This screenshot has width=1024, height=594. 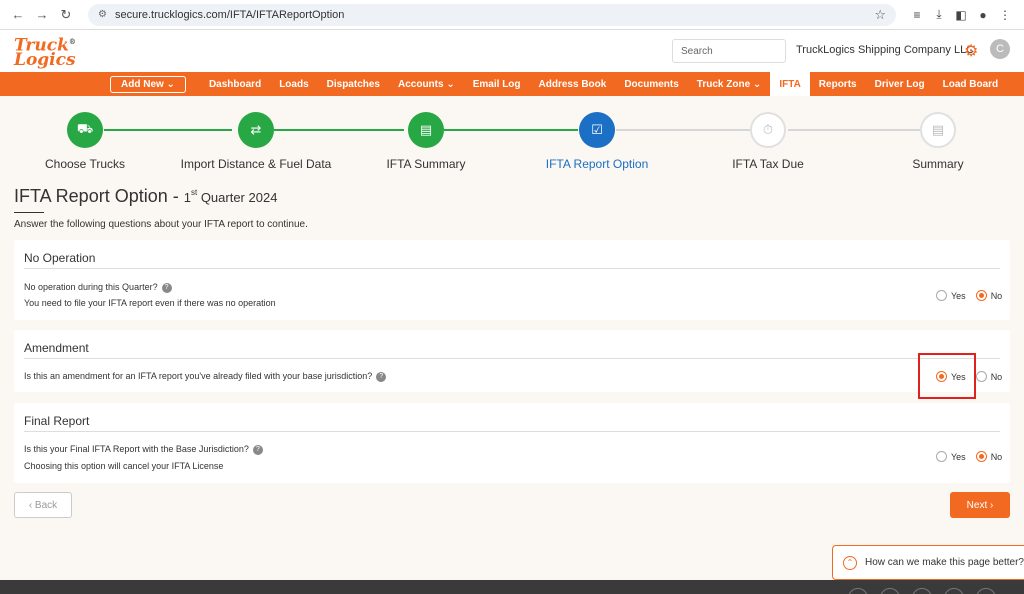 What do you see at coordinates (66, 15) in the screenshot?
I see `reload-icon: ↻` at bounding box center [66, 15].